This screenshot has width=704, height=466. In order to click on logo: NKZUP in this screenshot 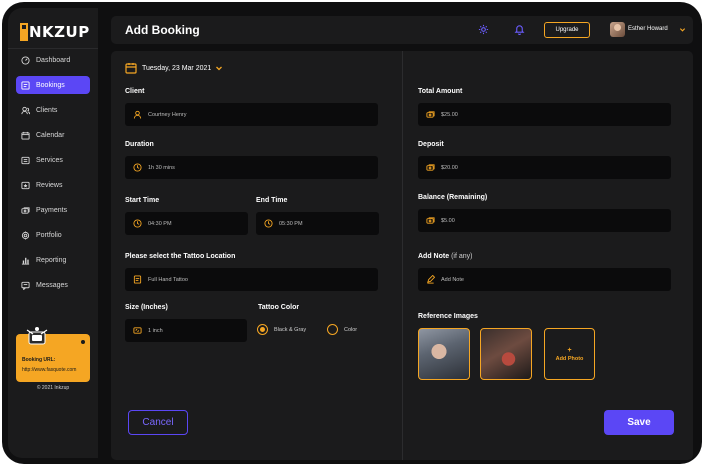, I will do `click(55, 32)`.